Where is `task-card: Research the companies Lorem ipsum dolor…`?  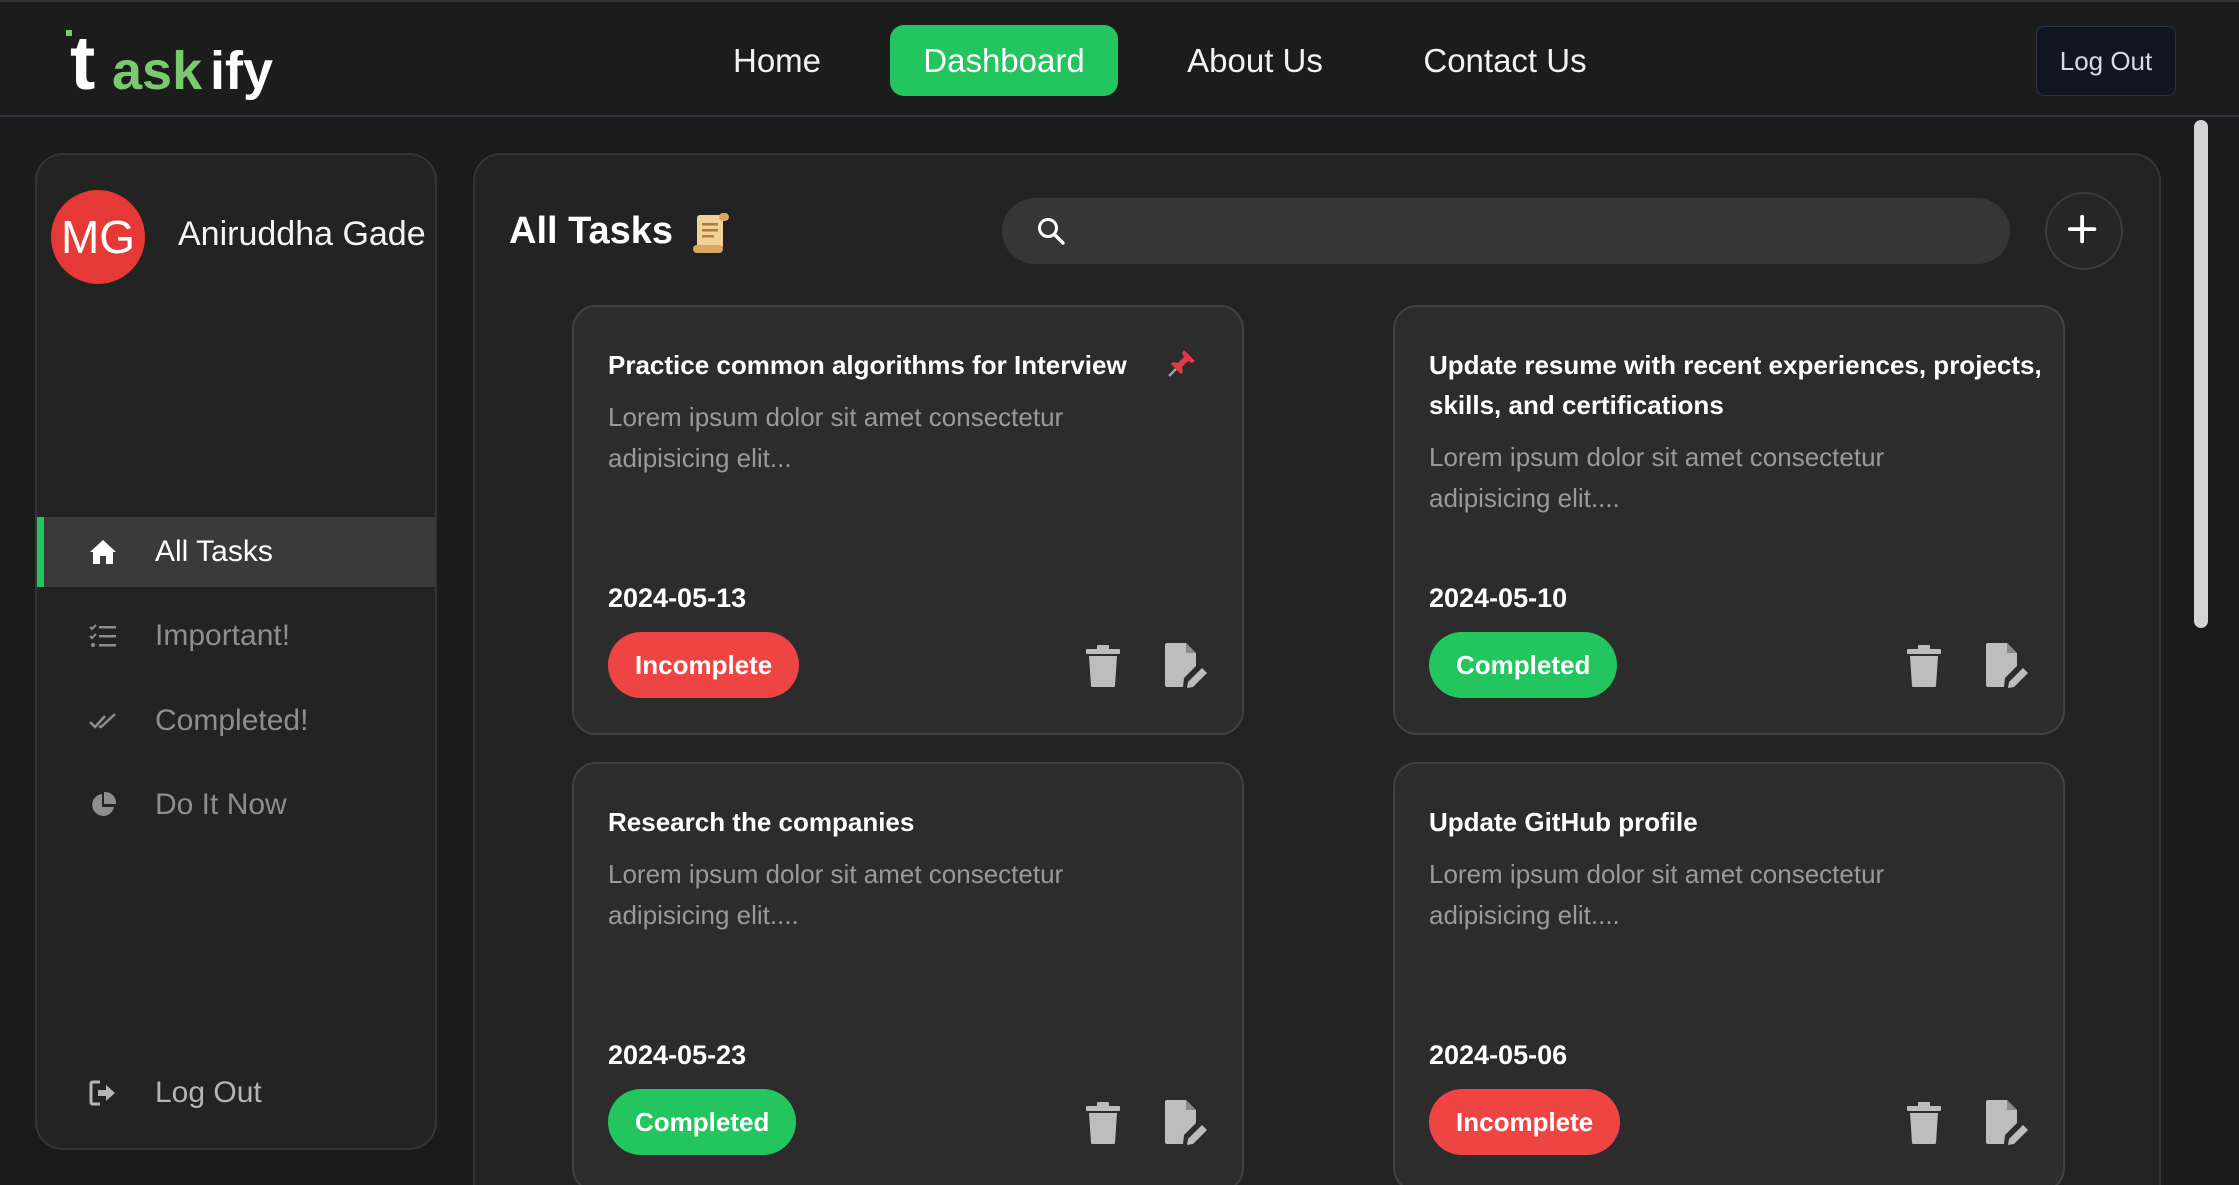
task-card: Research the companies Lorem ipsum dolor… is located at coordinates (908, 973).